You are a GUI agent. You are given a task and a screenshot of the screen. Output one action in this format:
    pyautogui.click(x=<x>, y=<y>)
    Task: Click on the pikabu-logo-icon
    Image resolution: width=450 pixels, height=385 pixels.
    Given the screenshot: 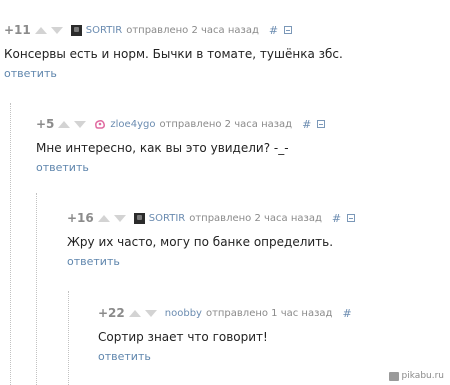 What is the action you would take?
    pyautogui.click(x=393, y=376)
    